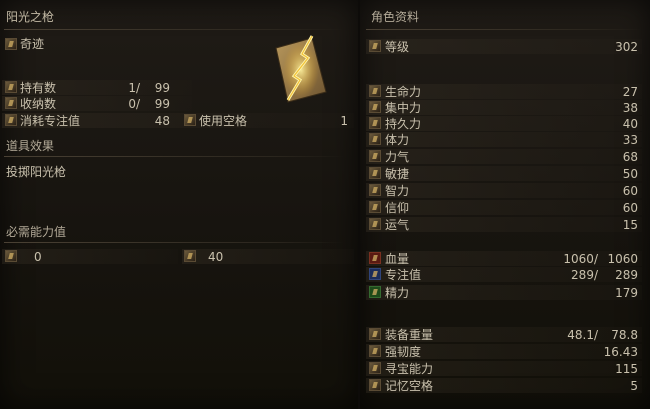  What do you see at coordinates (375, 46) in the screenshot?
I see `level-icon` at bounding box center [375, 46].